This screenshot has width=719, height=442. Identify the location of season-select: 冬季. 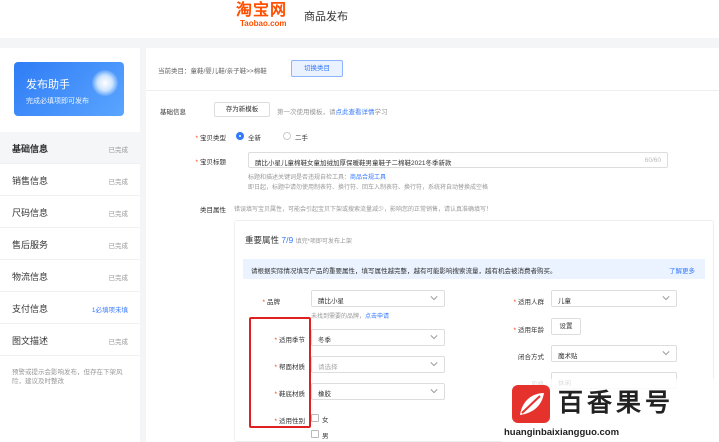
(378, 337).